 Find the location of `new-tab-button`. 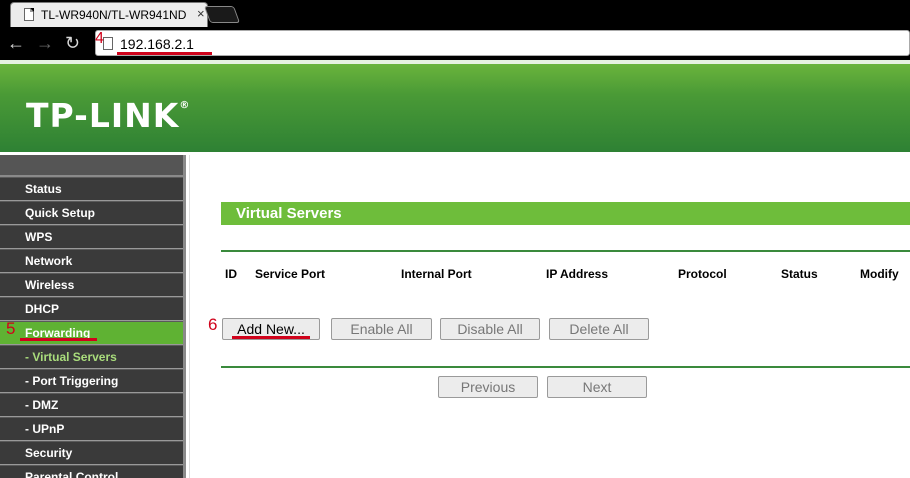

new-tab-button is located at coordinates (222, 14).